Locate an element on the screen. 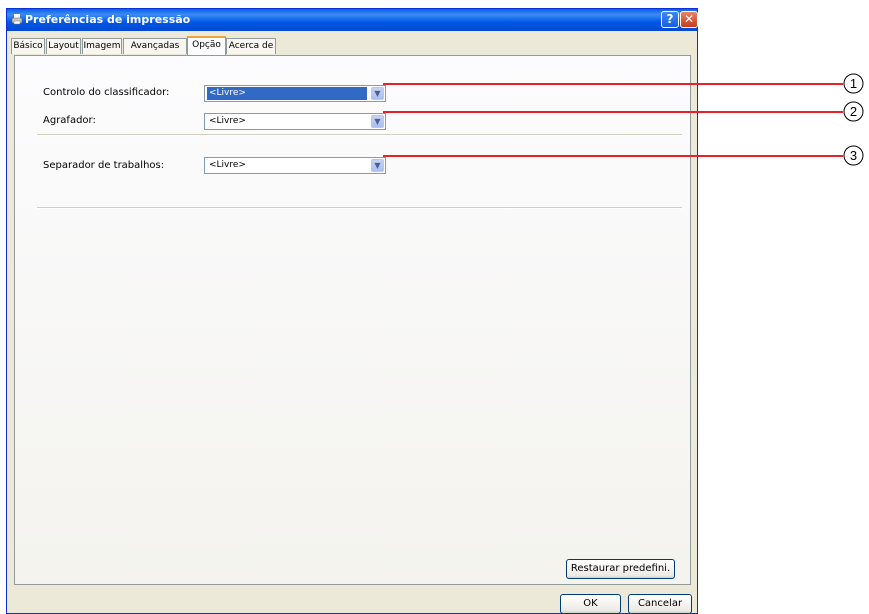 This screenshot has height=614, width=869. job-separator-combo: <Livre> ▼ is located at coordinates (295, 165).